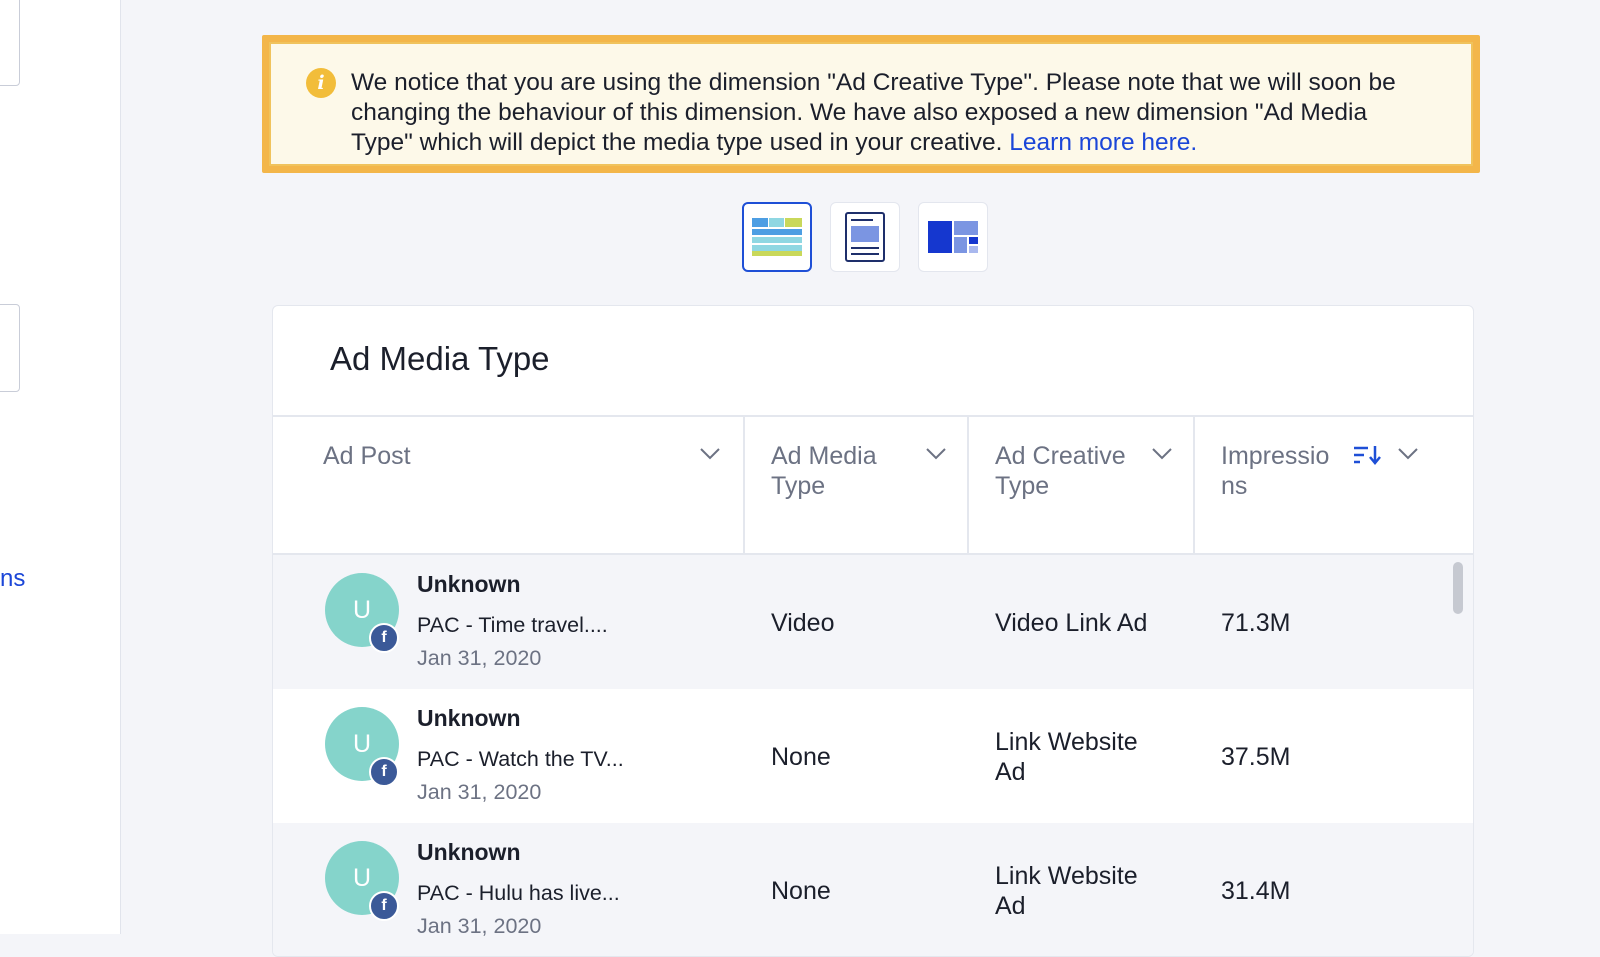  Describe the element at coordinates (1256, 623) in the screenshot. I see `impressions-cell: 71.3M` at that location.